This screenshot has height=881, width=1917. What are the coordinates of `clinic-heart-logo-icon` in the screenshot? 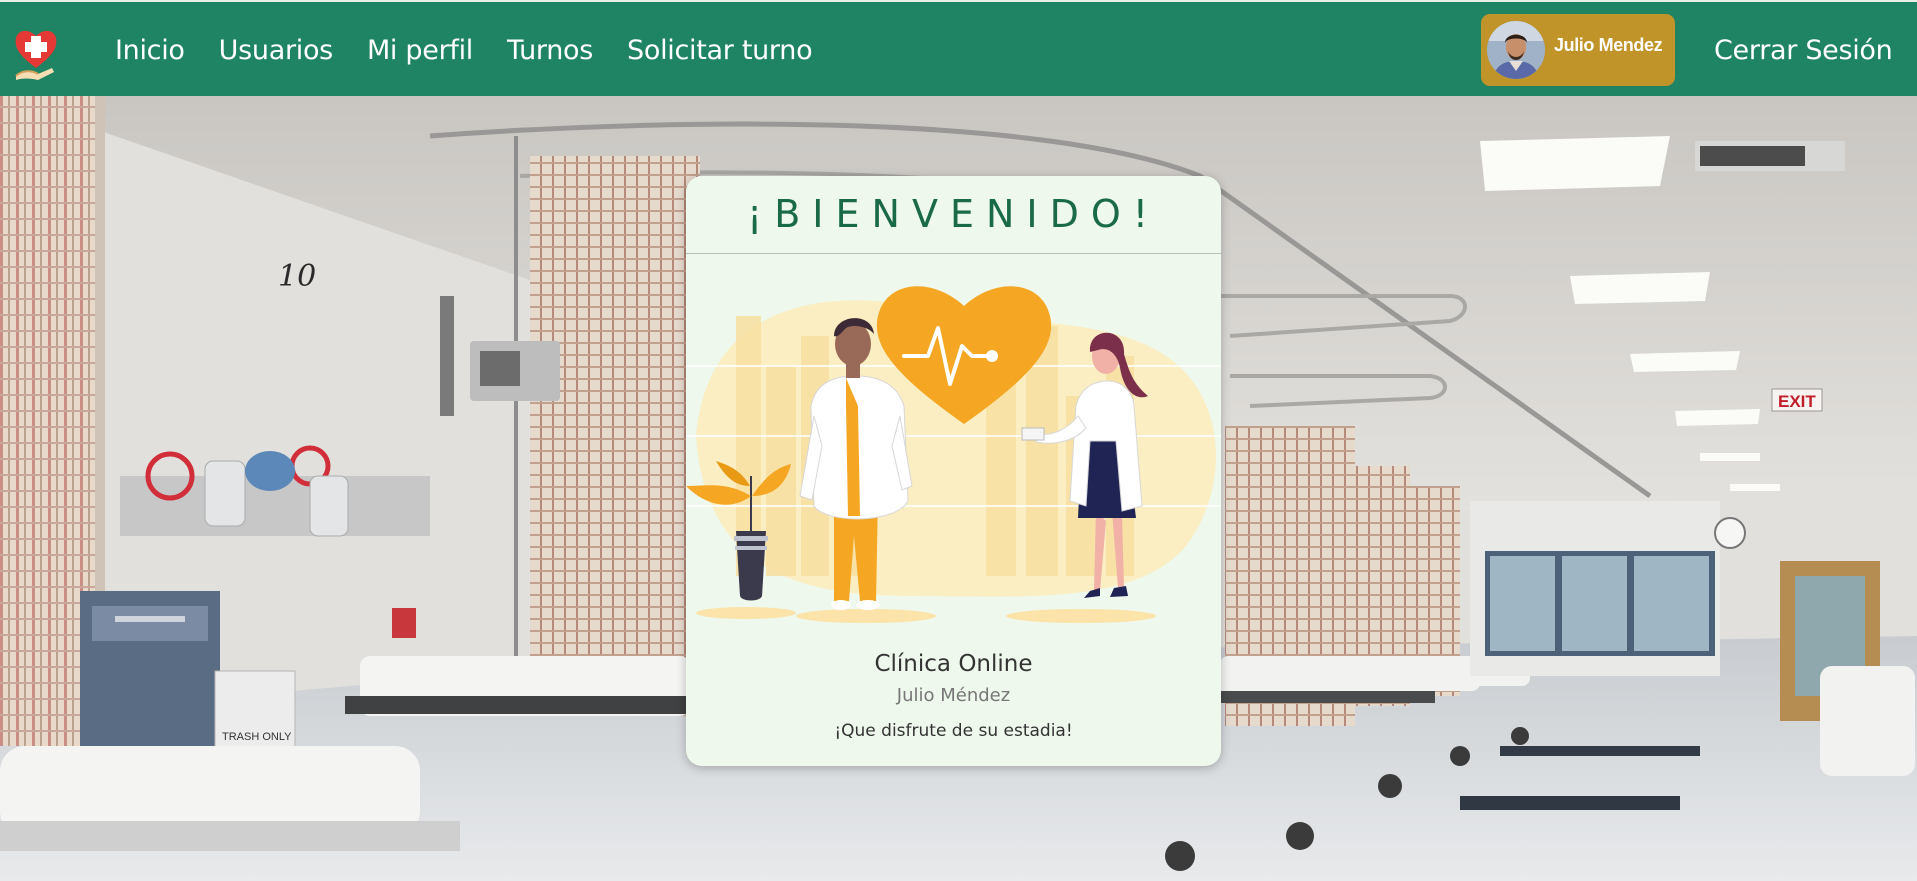 It's located at (36, 52).